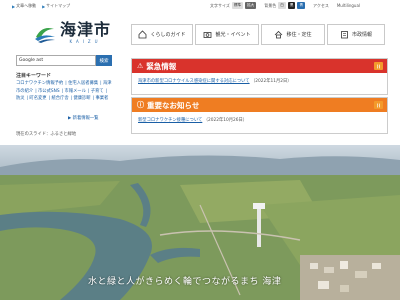  I want to click on building-icon, so click(344, 34).